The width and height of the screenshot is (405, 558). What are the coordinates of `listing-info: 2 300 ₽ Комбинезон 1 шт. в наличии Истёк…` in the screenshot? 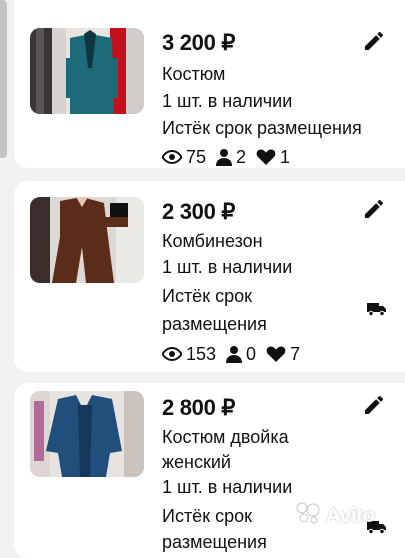 It's located at (253, 282).